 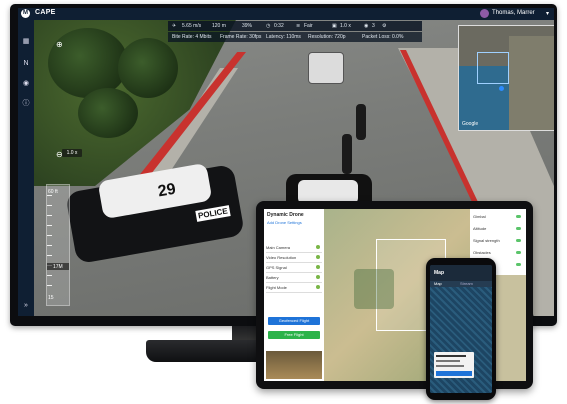 What do you see at coordinates (439, 273) in the screenshot?
I see `phone-title: Map` at bounding box center [439, 273].